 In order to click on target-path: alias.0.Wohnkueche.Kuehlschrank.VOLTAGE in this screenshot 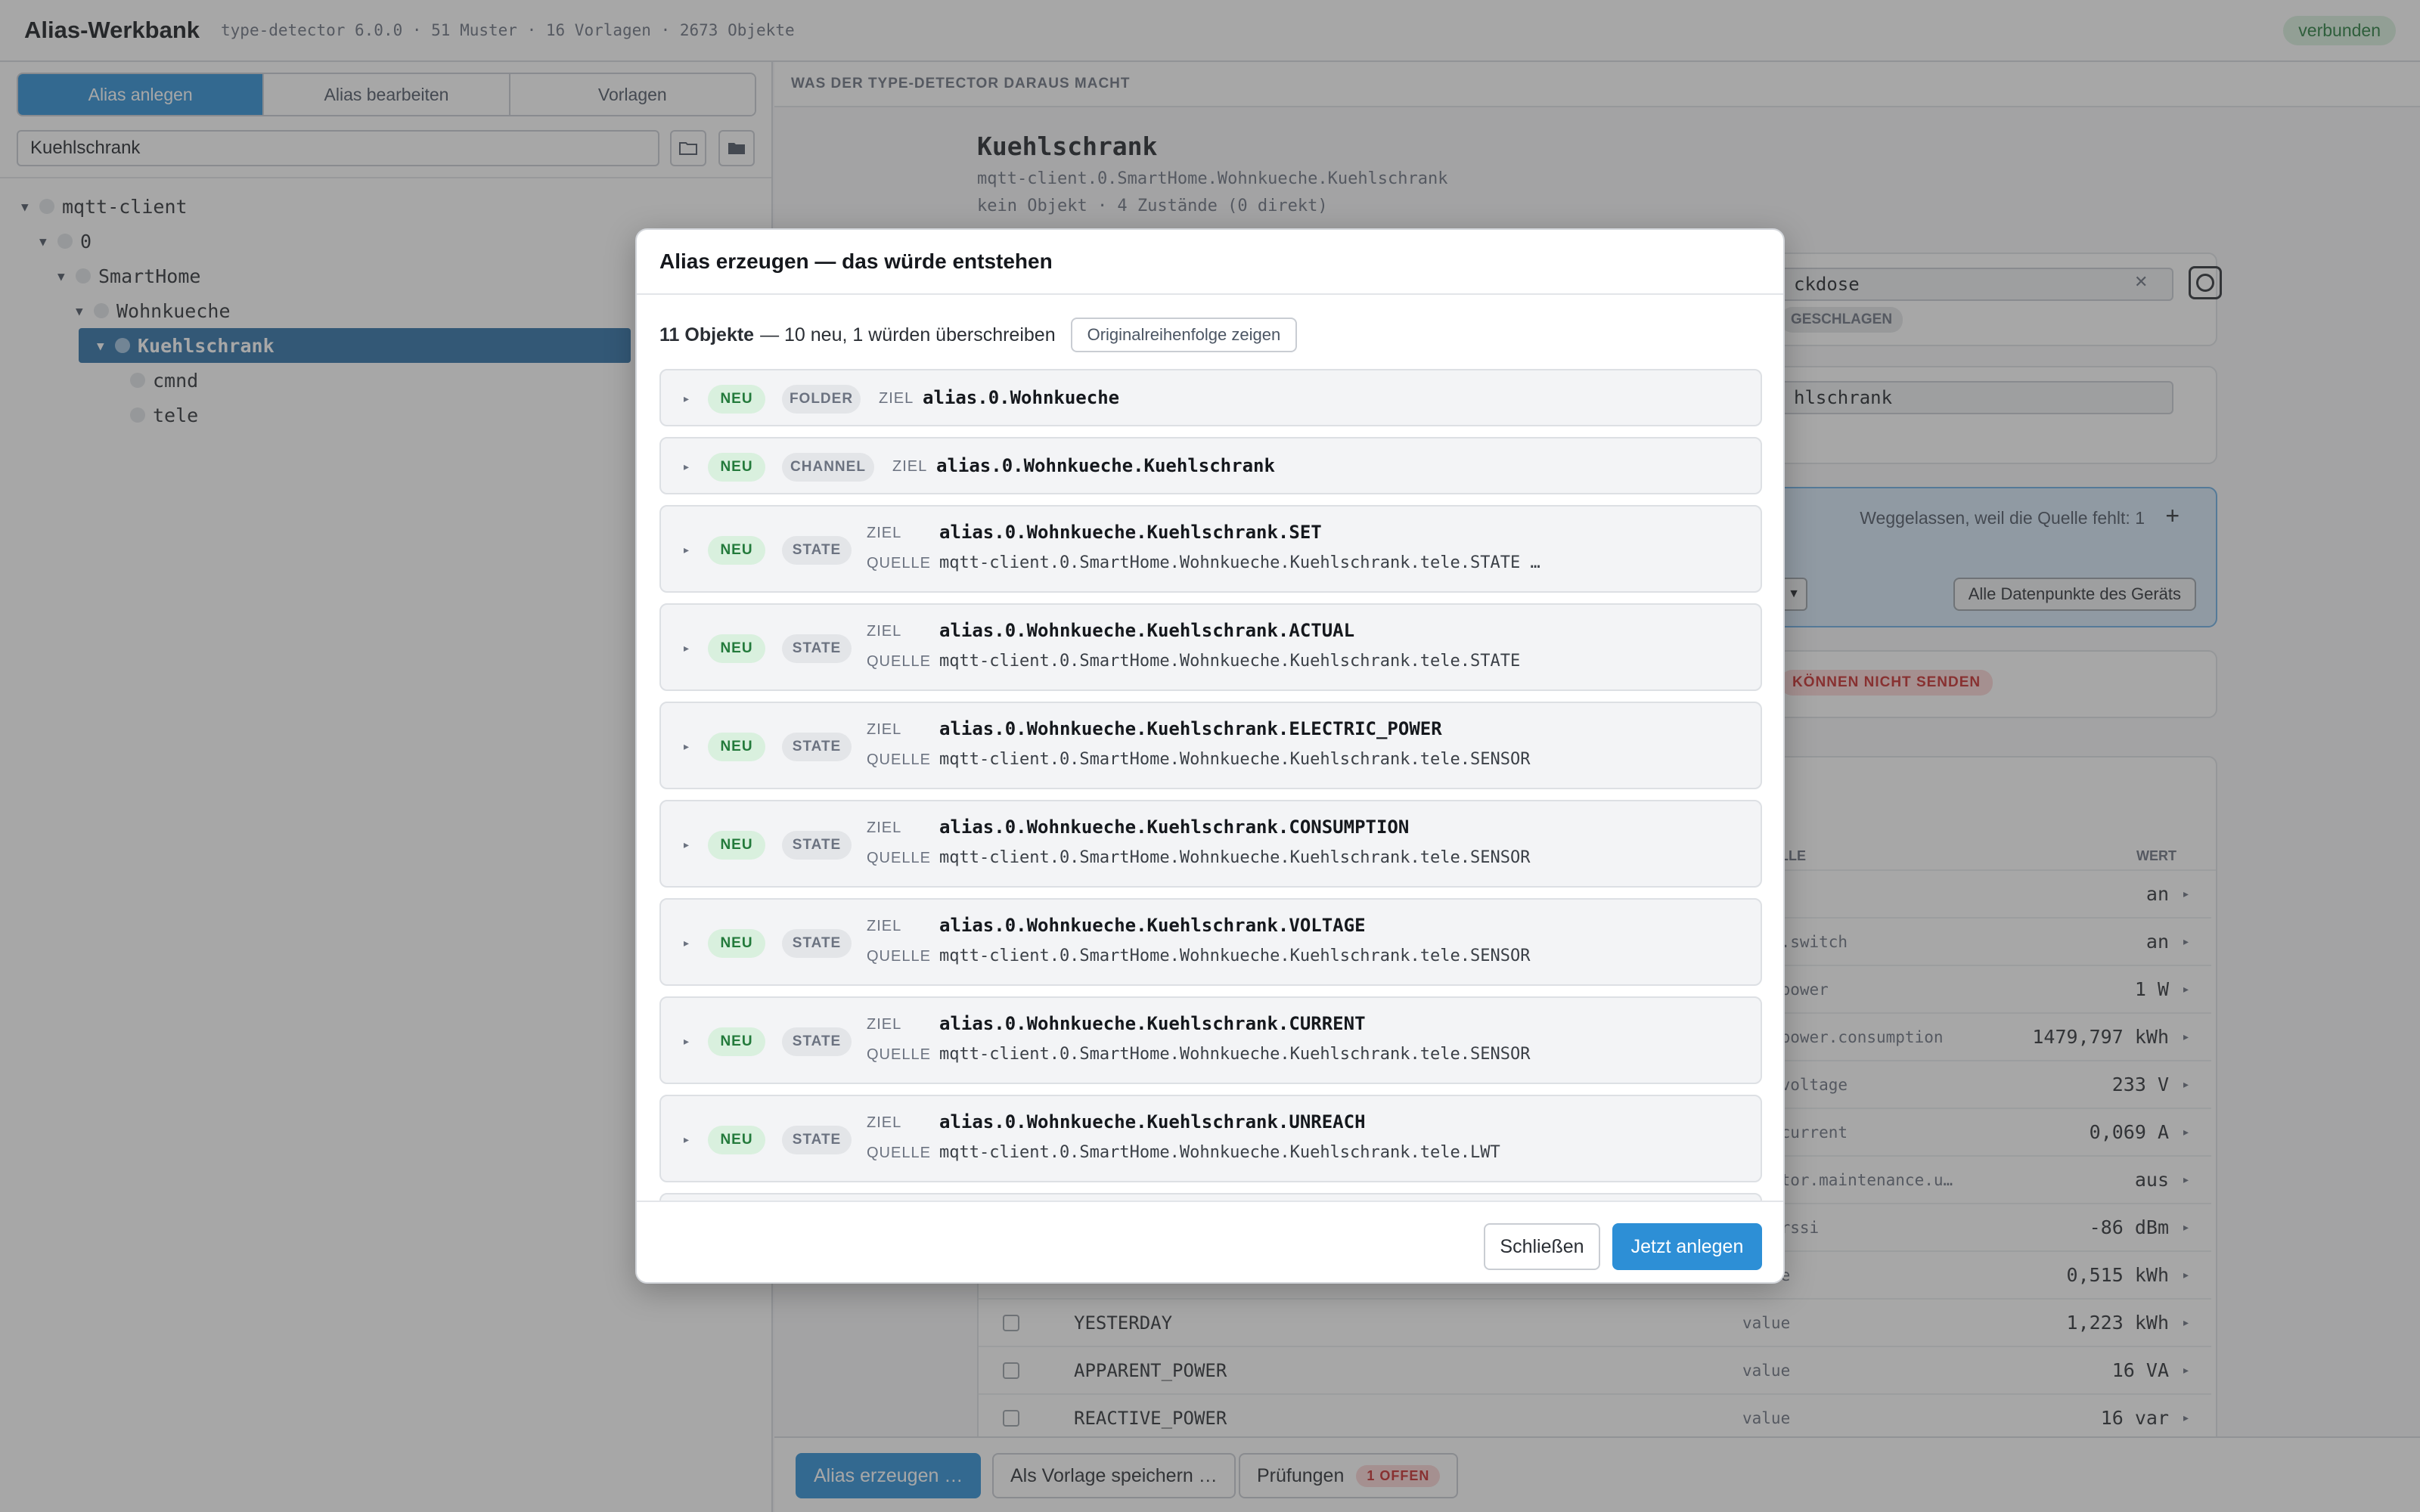, I will do `click(1152, 925)`.